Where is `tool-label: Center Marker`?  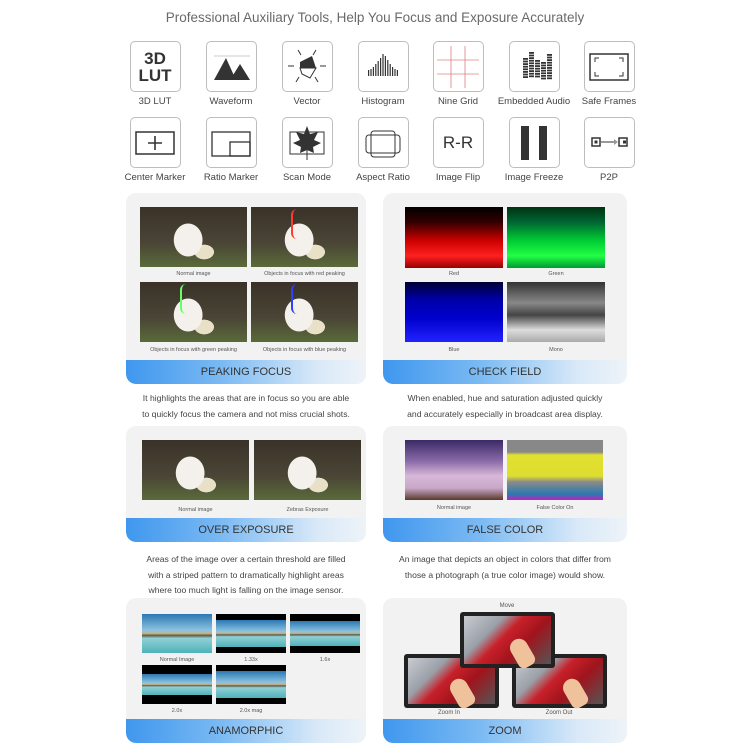
tool-label: Center Marker is located at coordinates (155, 177).